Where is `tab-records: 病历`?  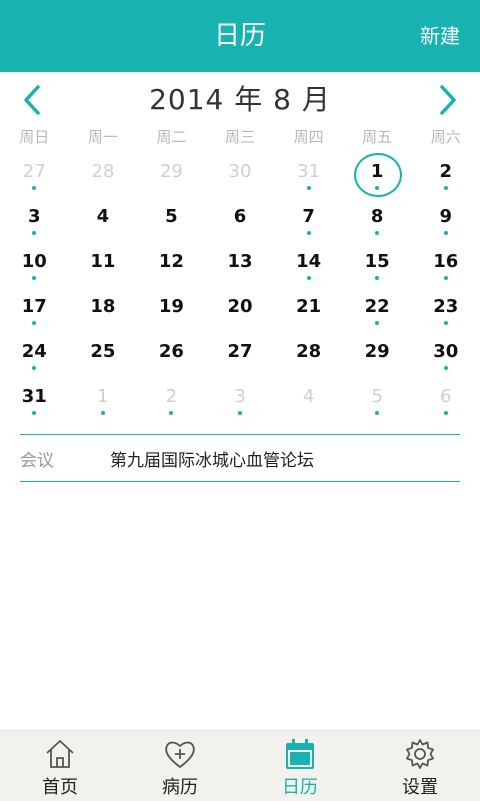 tab-records: 病历 is located at coordinates (180, 766).